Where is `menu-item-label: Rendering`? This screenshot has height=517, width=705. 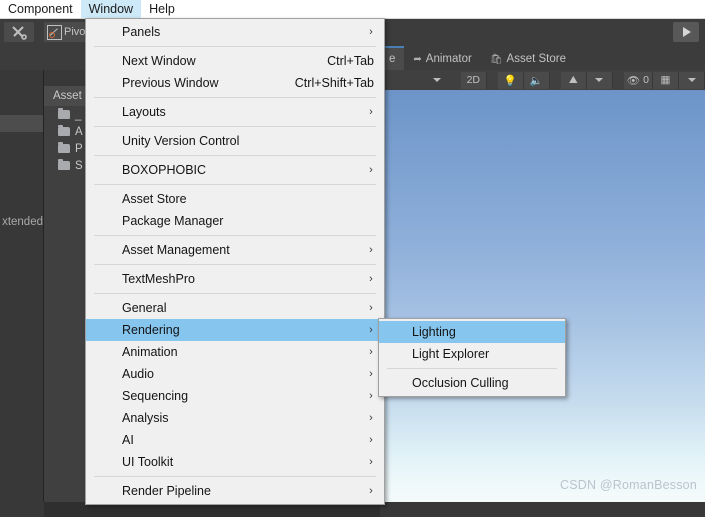
menu-item-label: Rendering is located at coordinates (151, 330).